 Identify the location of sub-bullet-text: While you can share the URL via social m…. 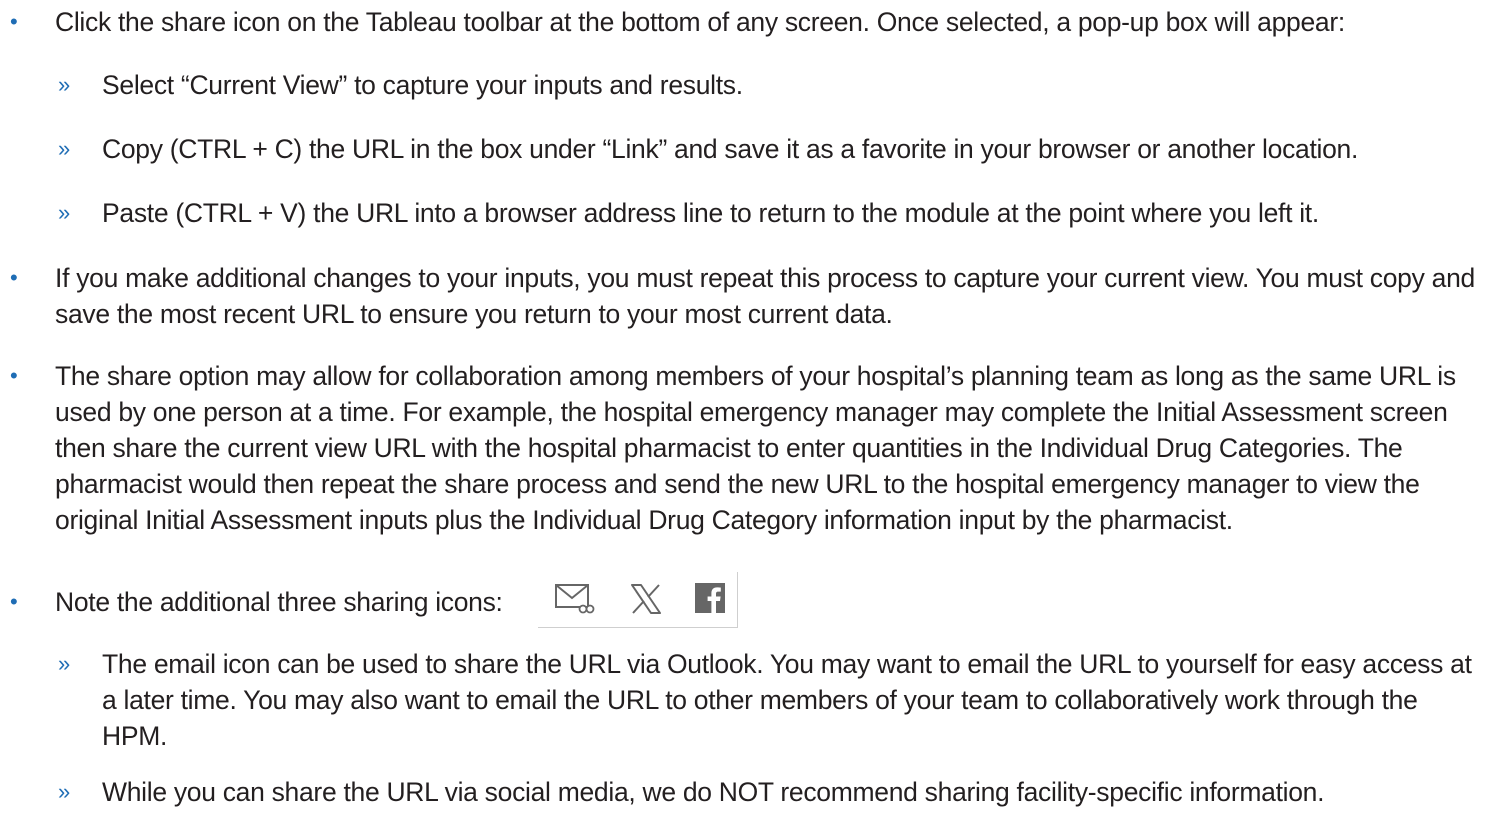
(713, 792).